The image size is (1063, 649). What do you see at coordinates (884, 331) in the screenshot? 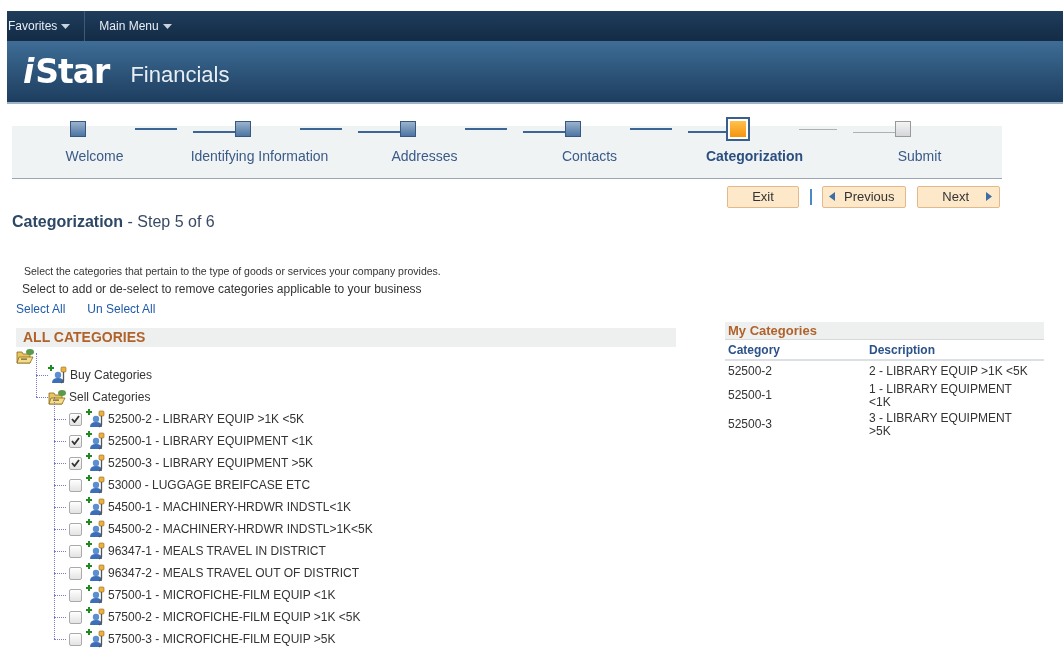
I see `section-header: My Categories` at bounding box center [884, 331].